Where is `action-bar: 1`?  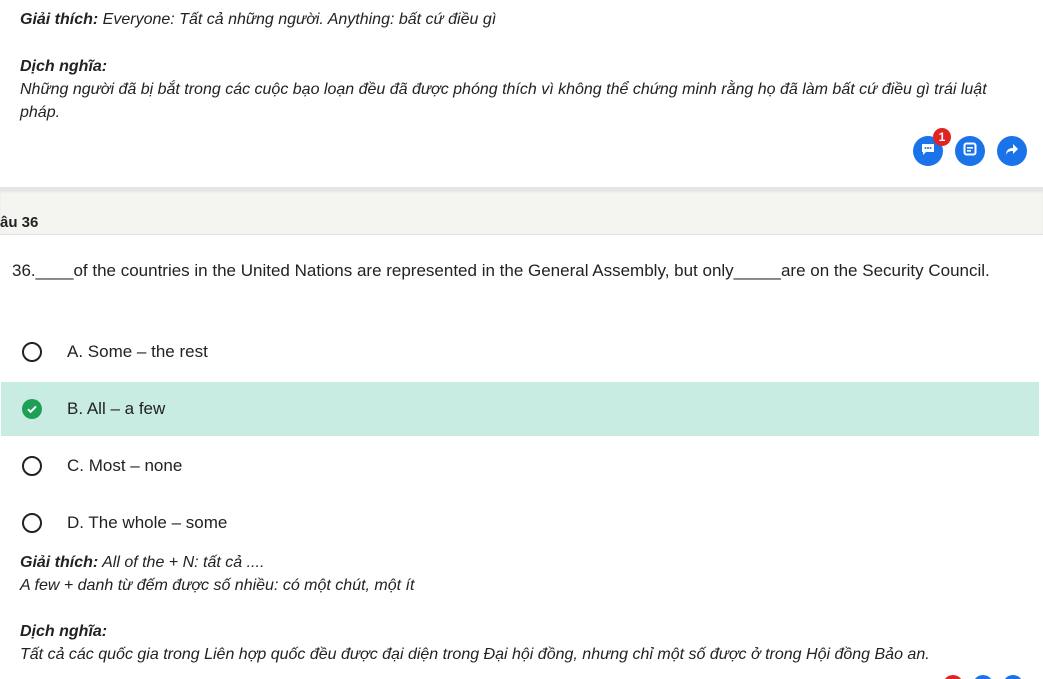
action-bar: 1 is located at coordinates (970, 147).